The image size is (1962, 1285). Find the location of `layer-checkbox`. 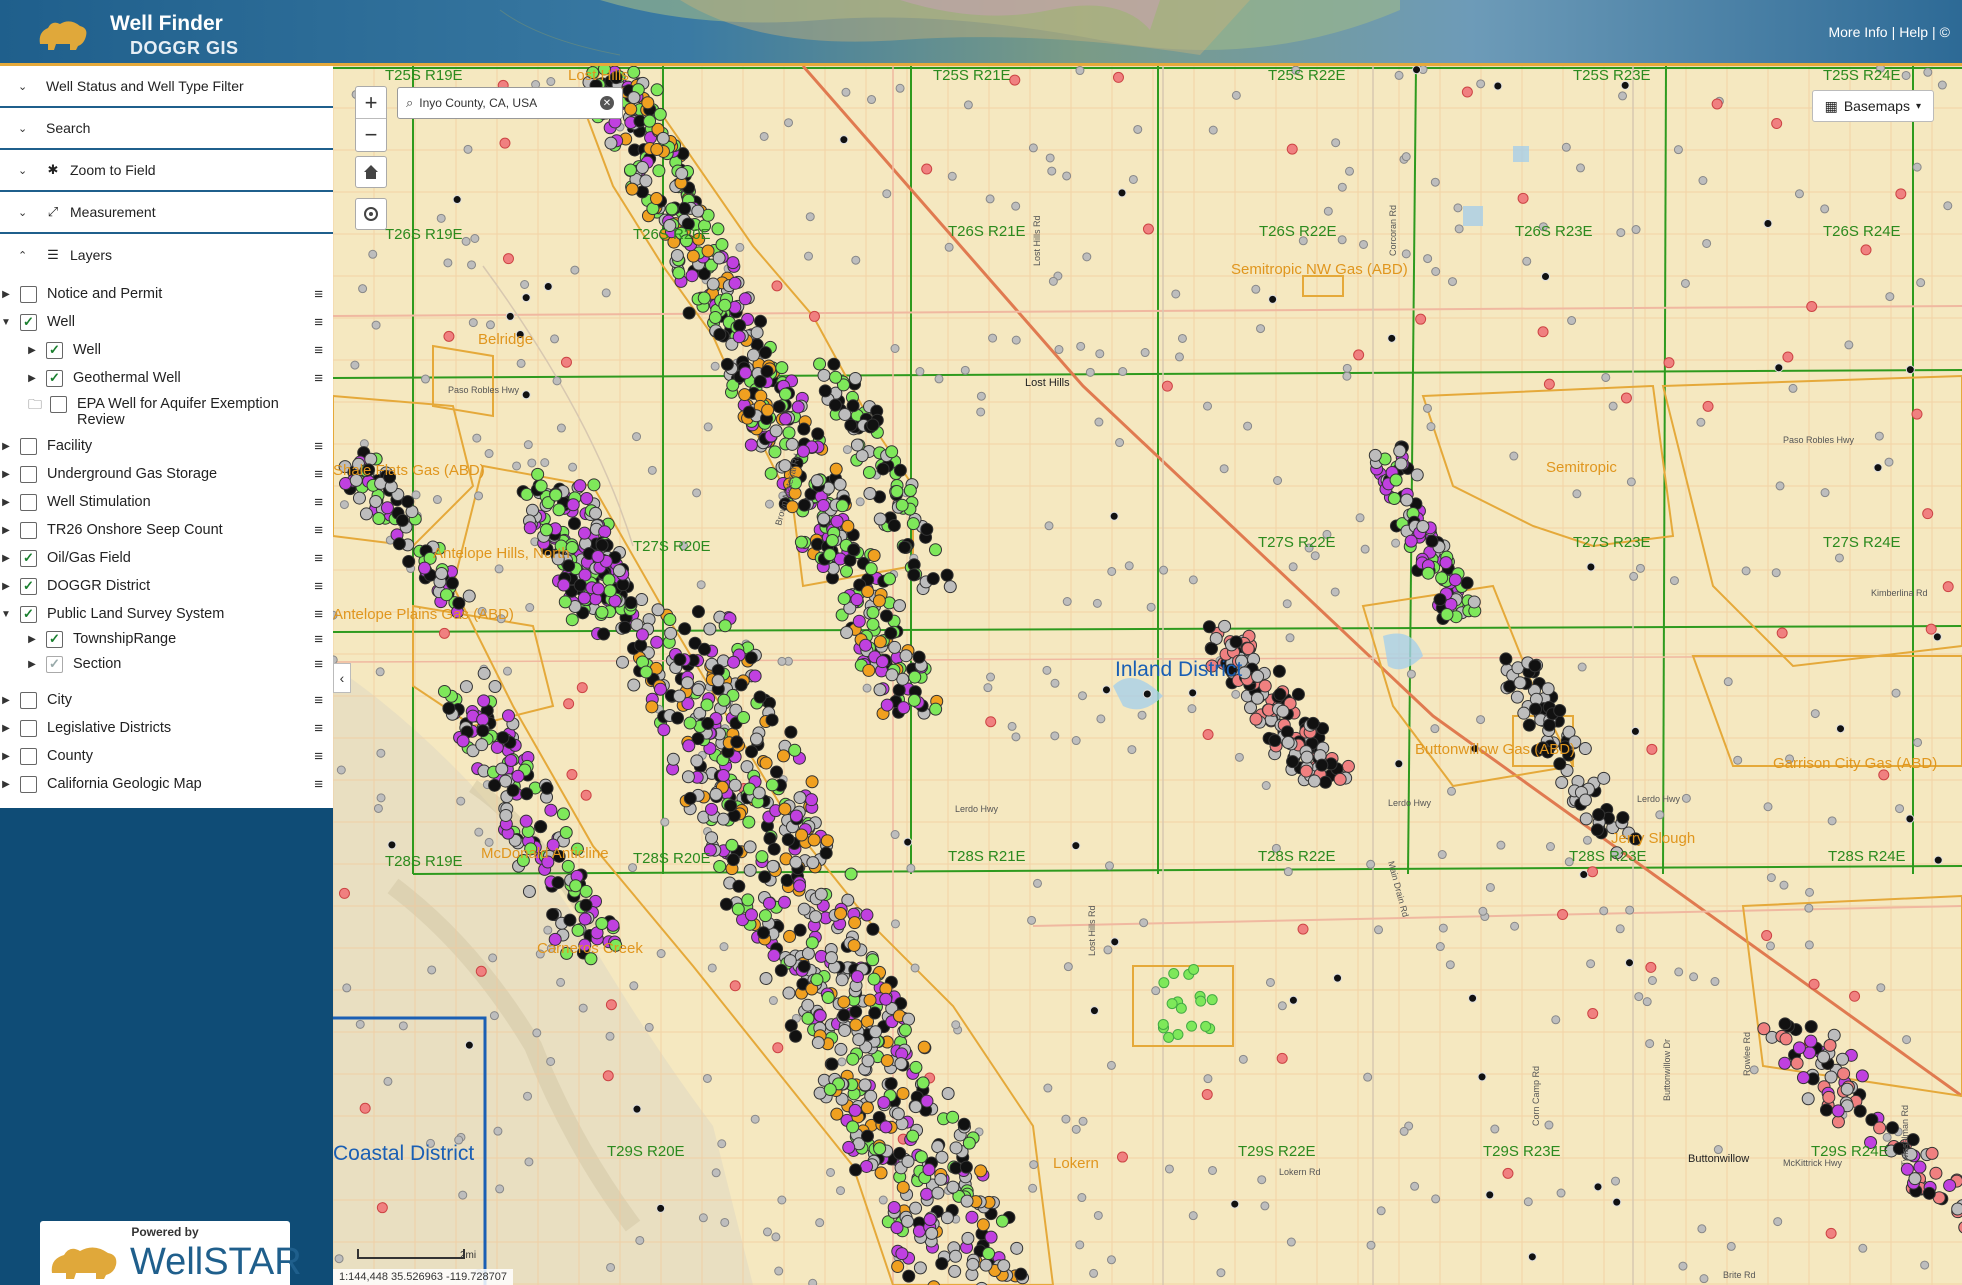

layer-checkbox is located at coordinates (28, 322).